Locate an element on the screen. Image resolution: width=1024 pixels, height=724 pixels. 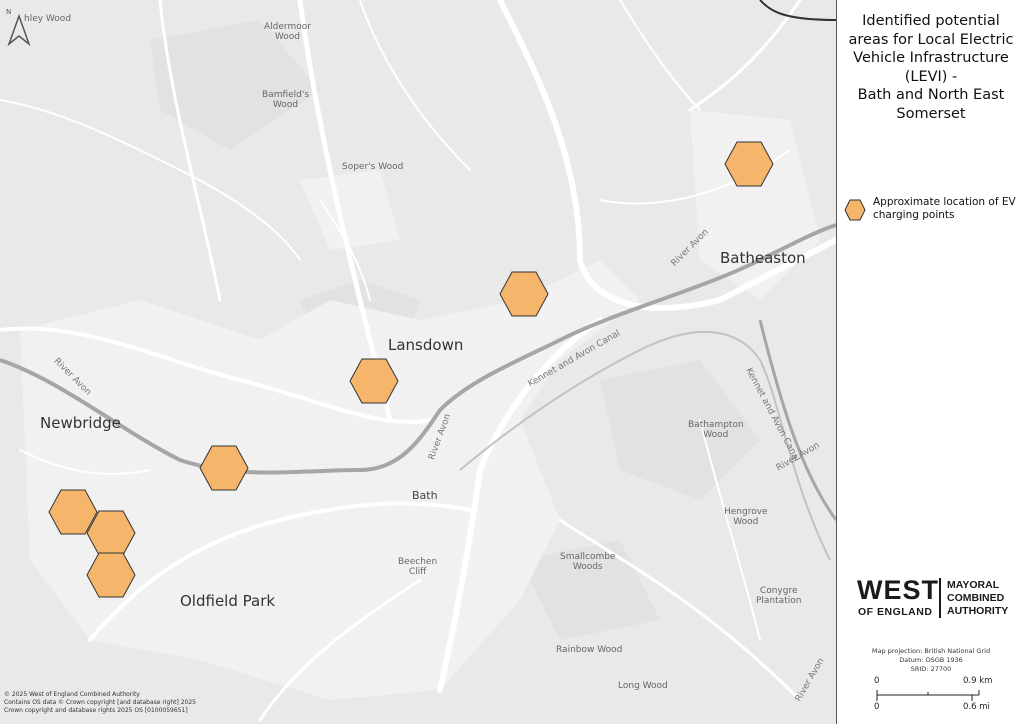
scale-mi-value: 0.6 mi is located at coordinates (976, 707).